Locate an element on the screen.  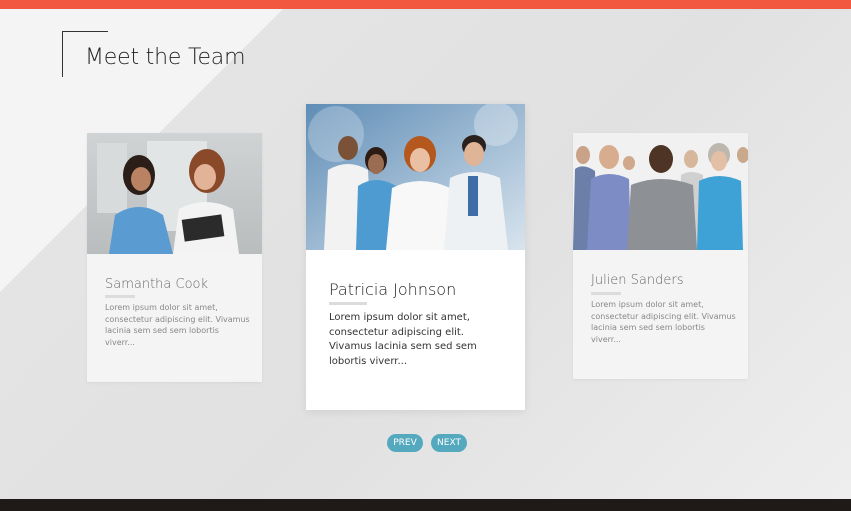
team-card-name: Patricia Johnson is located at coordinates (393, 289).